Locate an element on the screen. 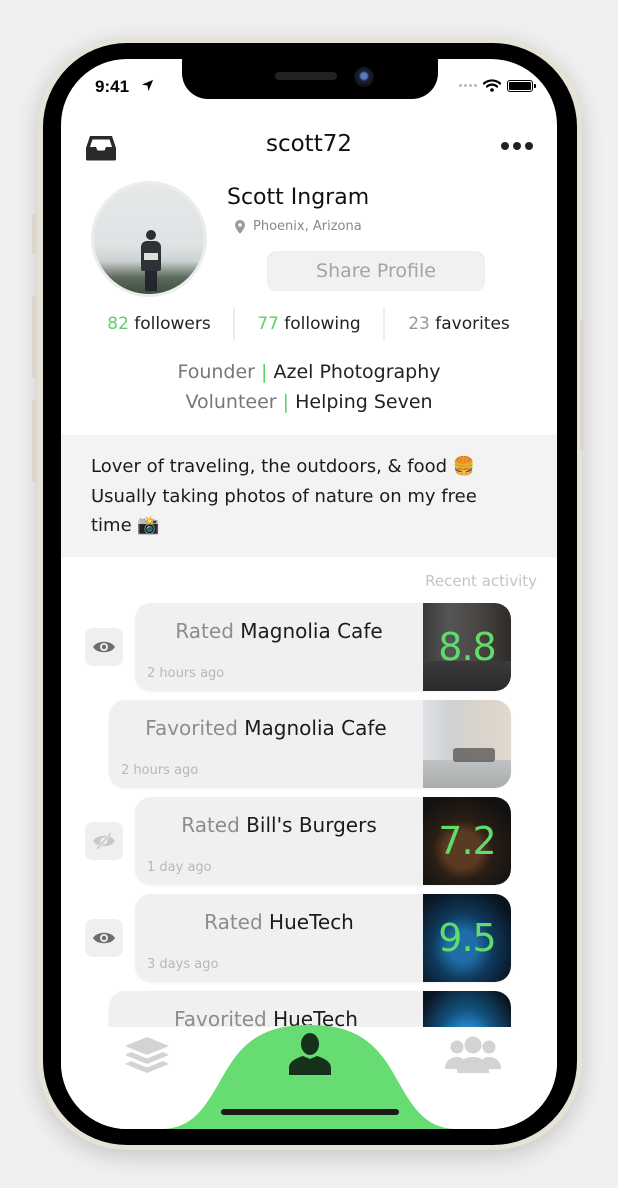 Image resolution: width=618 pixels, height=1188 pixels. avatar is located at coordinates (149, 239).